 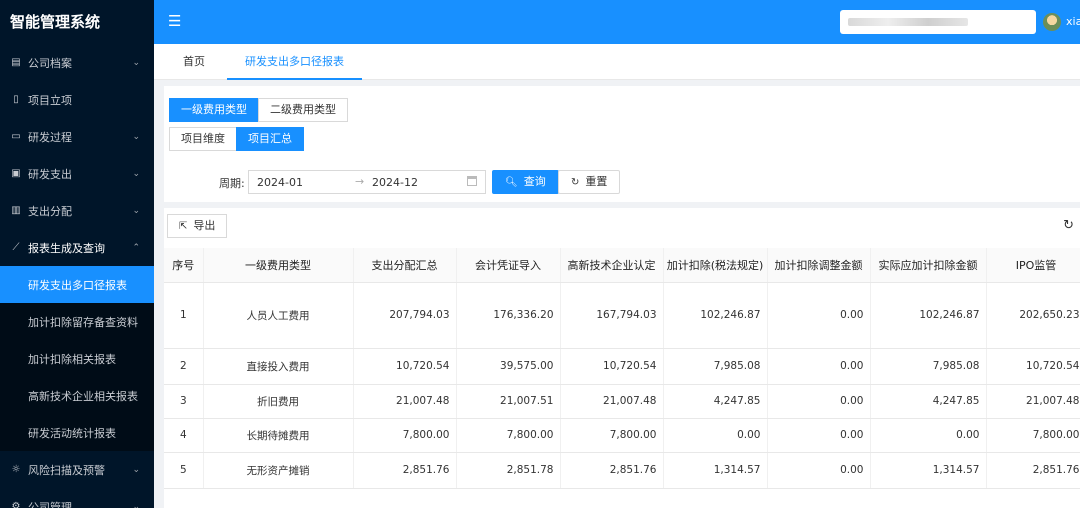 What do you see at coordinates (50, 137) in the screenshot?
I see `sidebar-item-label: 研发过程` at bounding box center [50, 137].